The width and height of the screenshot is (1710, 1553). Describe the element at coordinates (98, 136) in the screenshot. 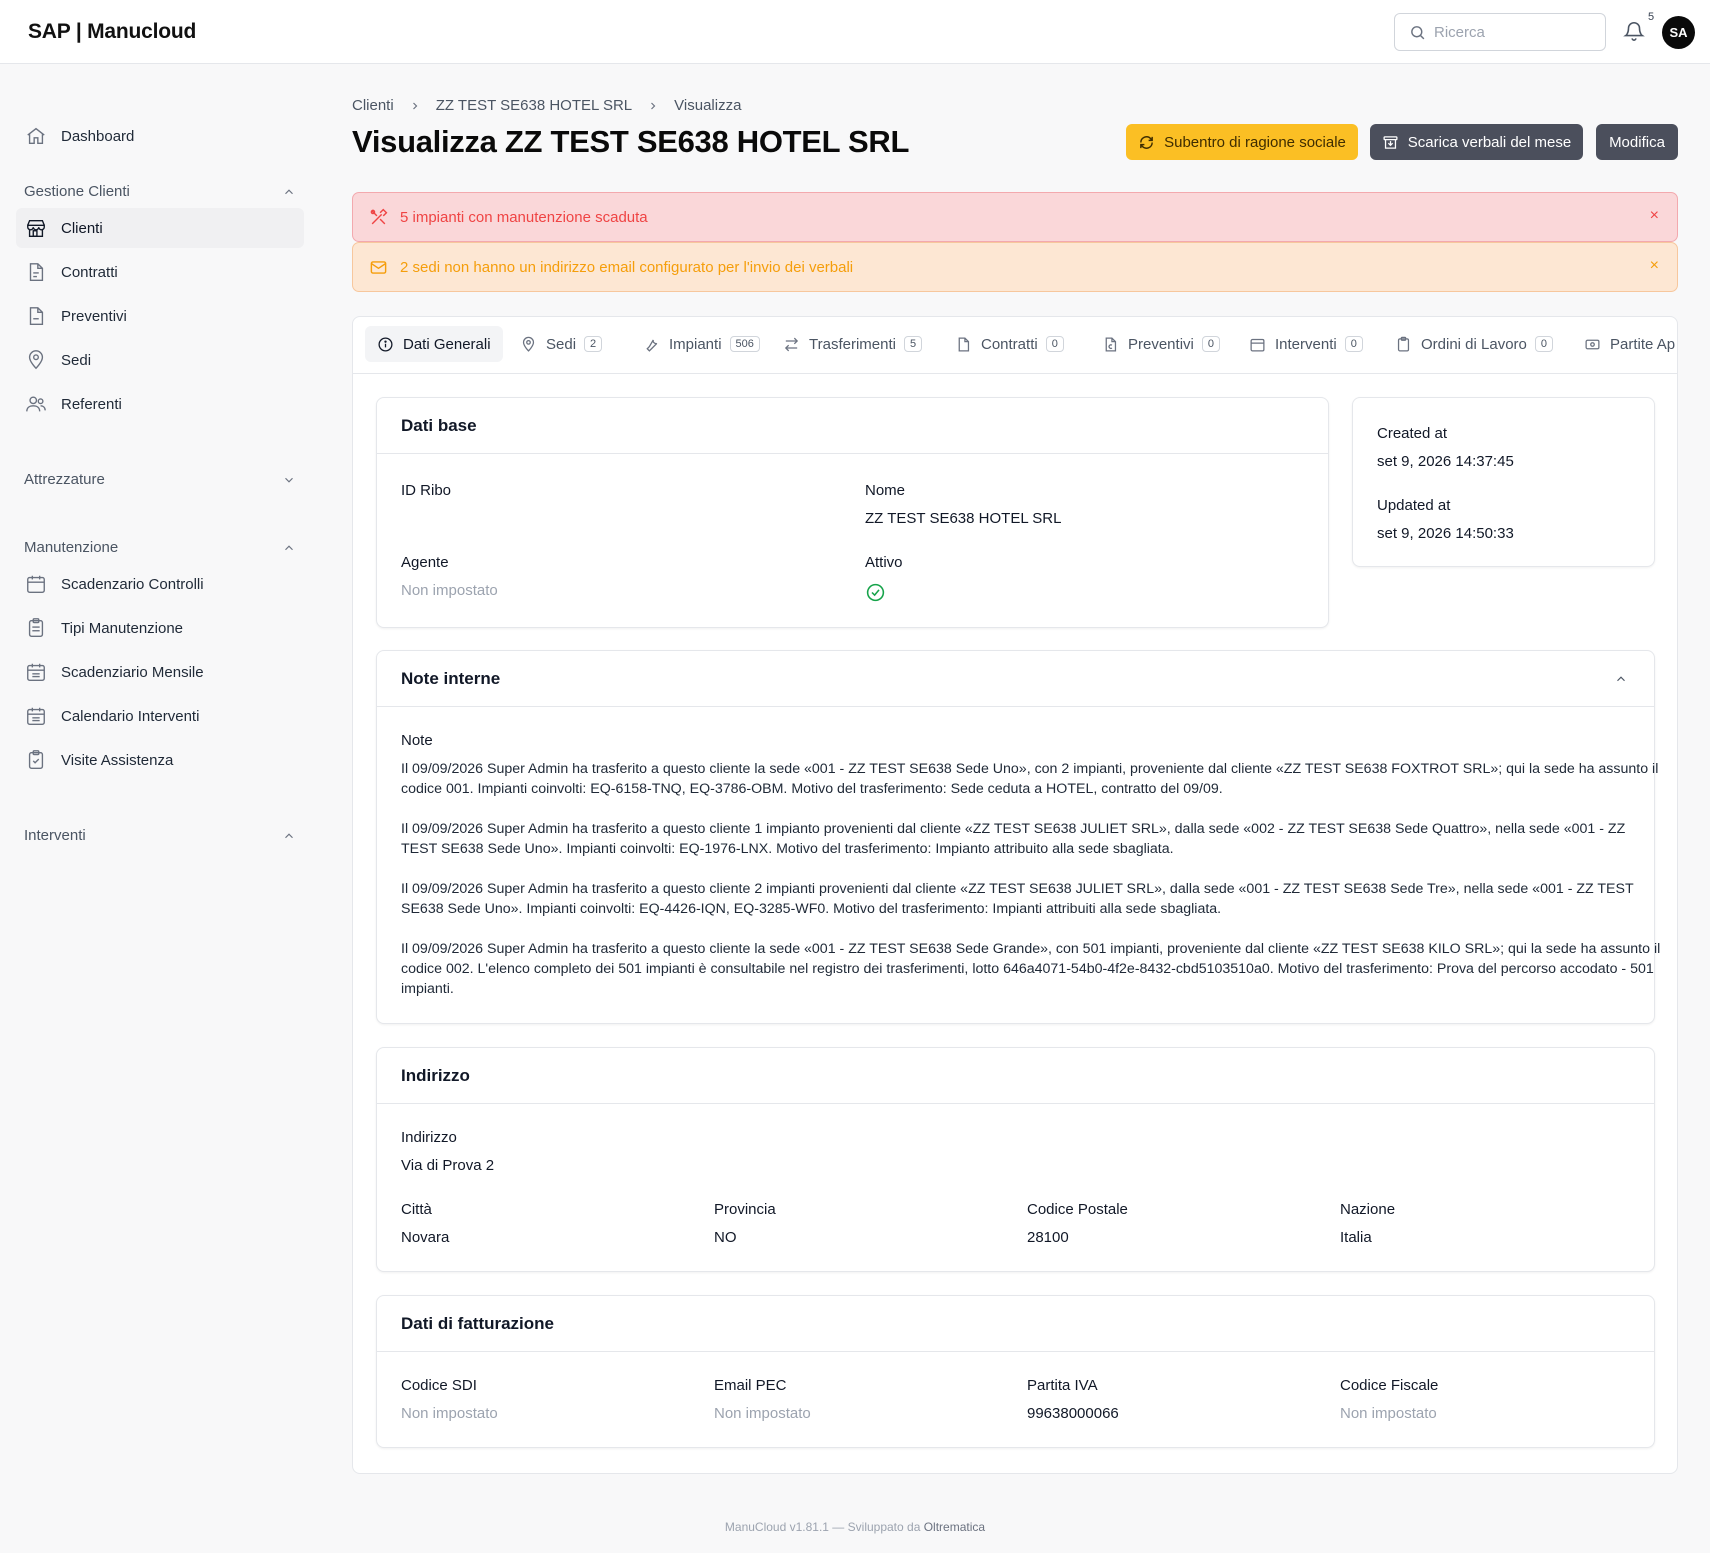

I see `sidebar-item-label: Dashboard` at that location.